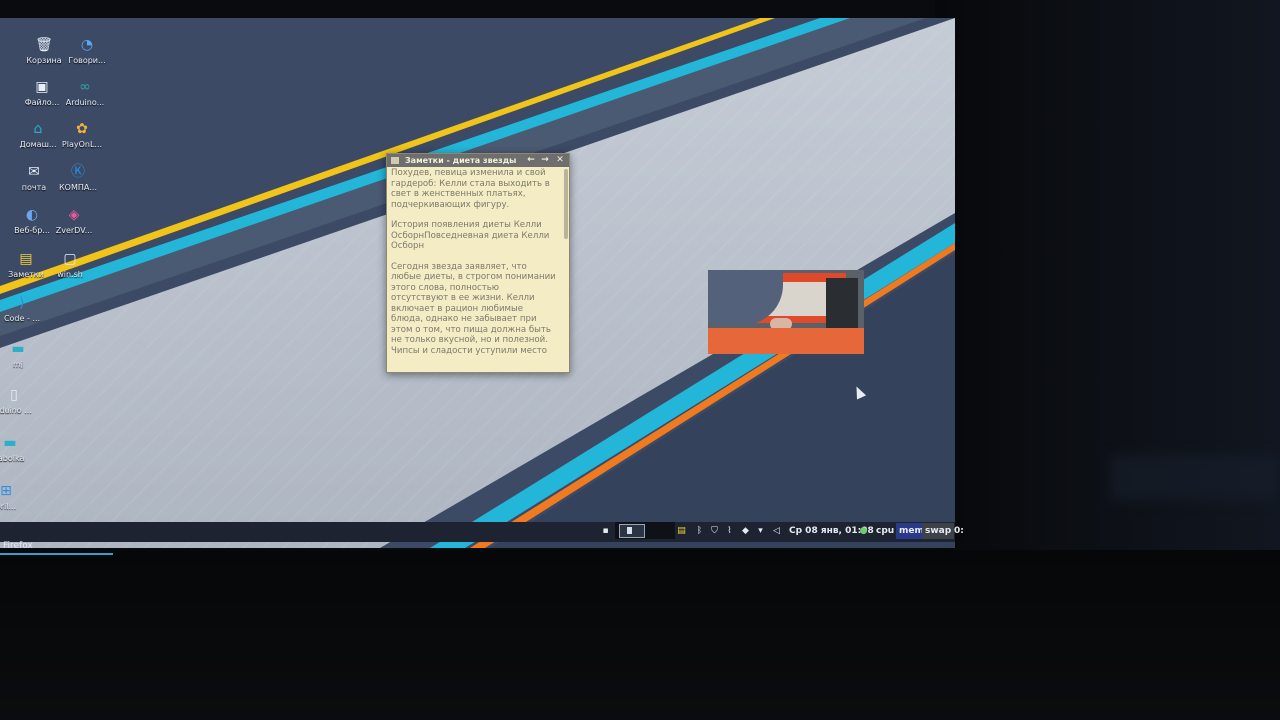  I want to click on file-icon: ▯, so click(14, 395).